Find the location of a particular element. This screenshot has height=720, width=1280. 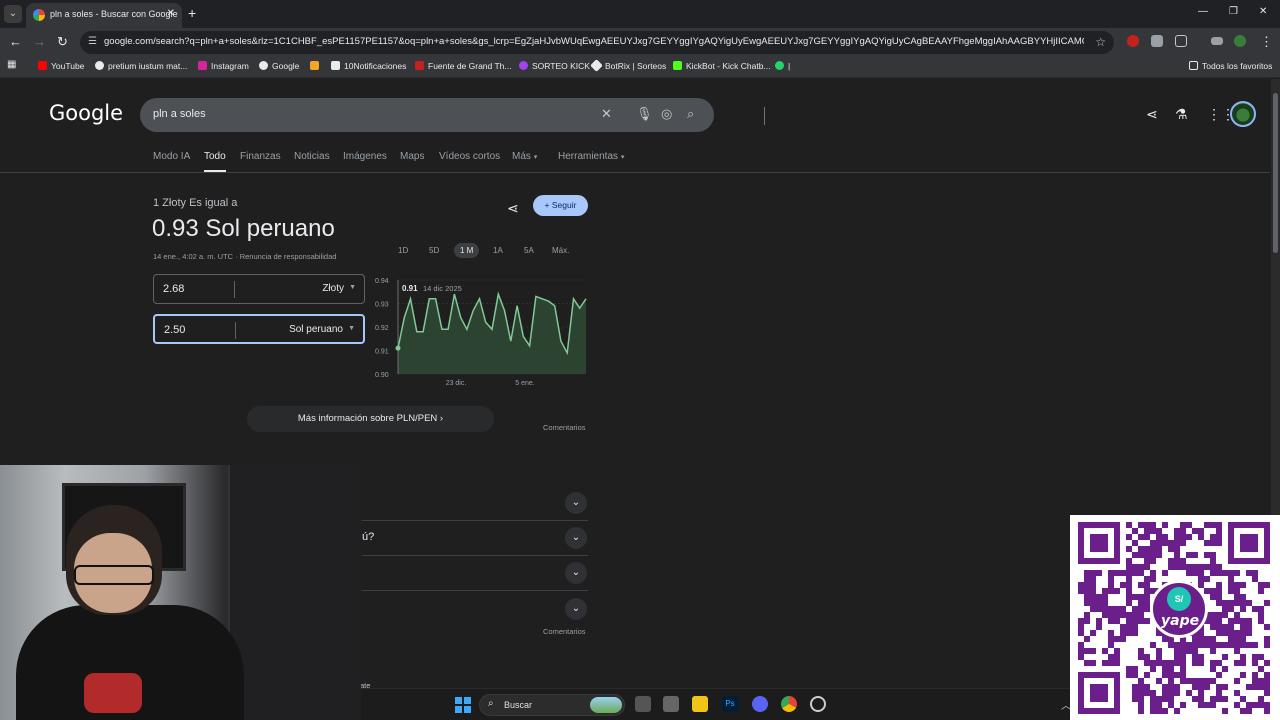

clear-icon: ✕ is located at coordinates (606, 114).